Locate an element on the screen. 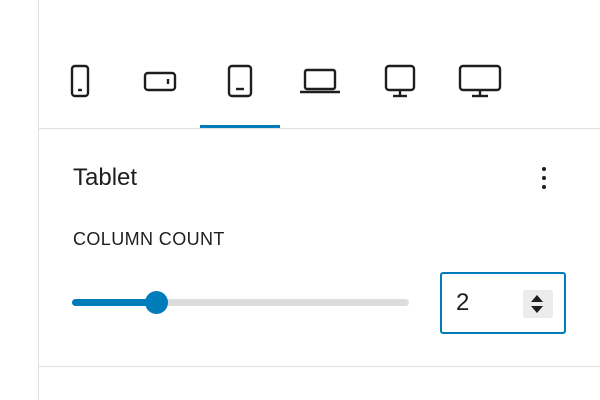 This screenshot has height=400, width=600. column-count-input: 2 is located at coordinates (503, 303).